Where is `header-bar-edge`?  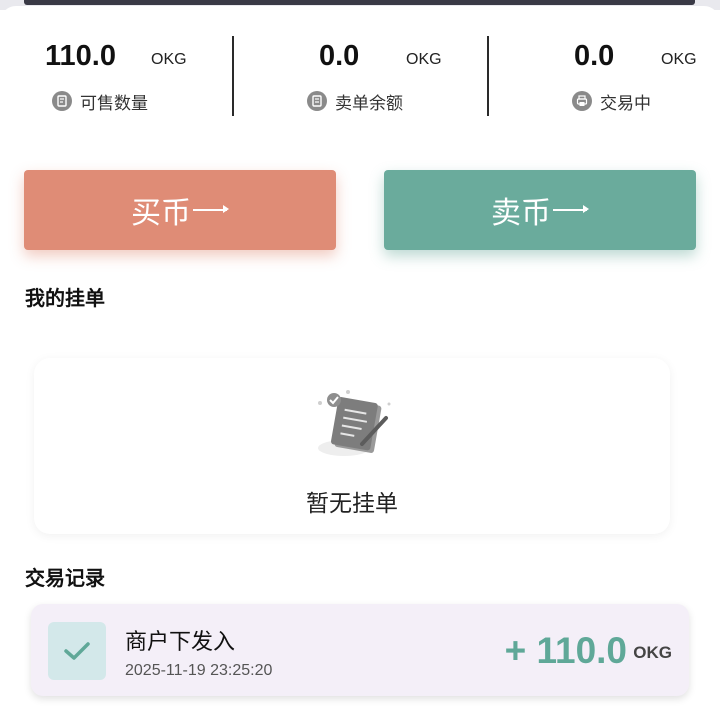 header-bar-edge is located at coordinates (359, 2).